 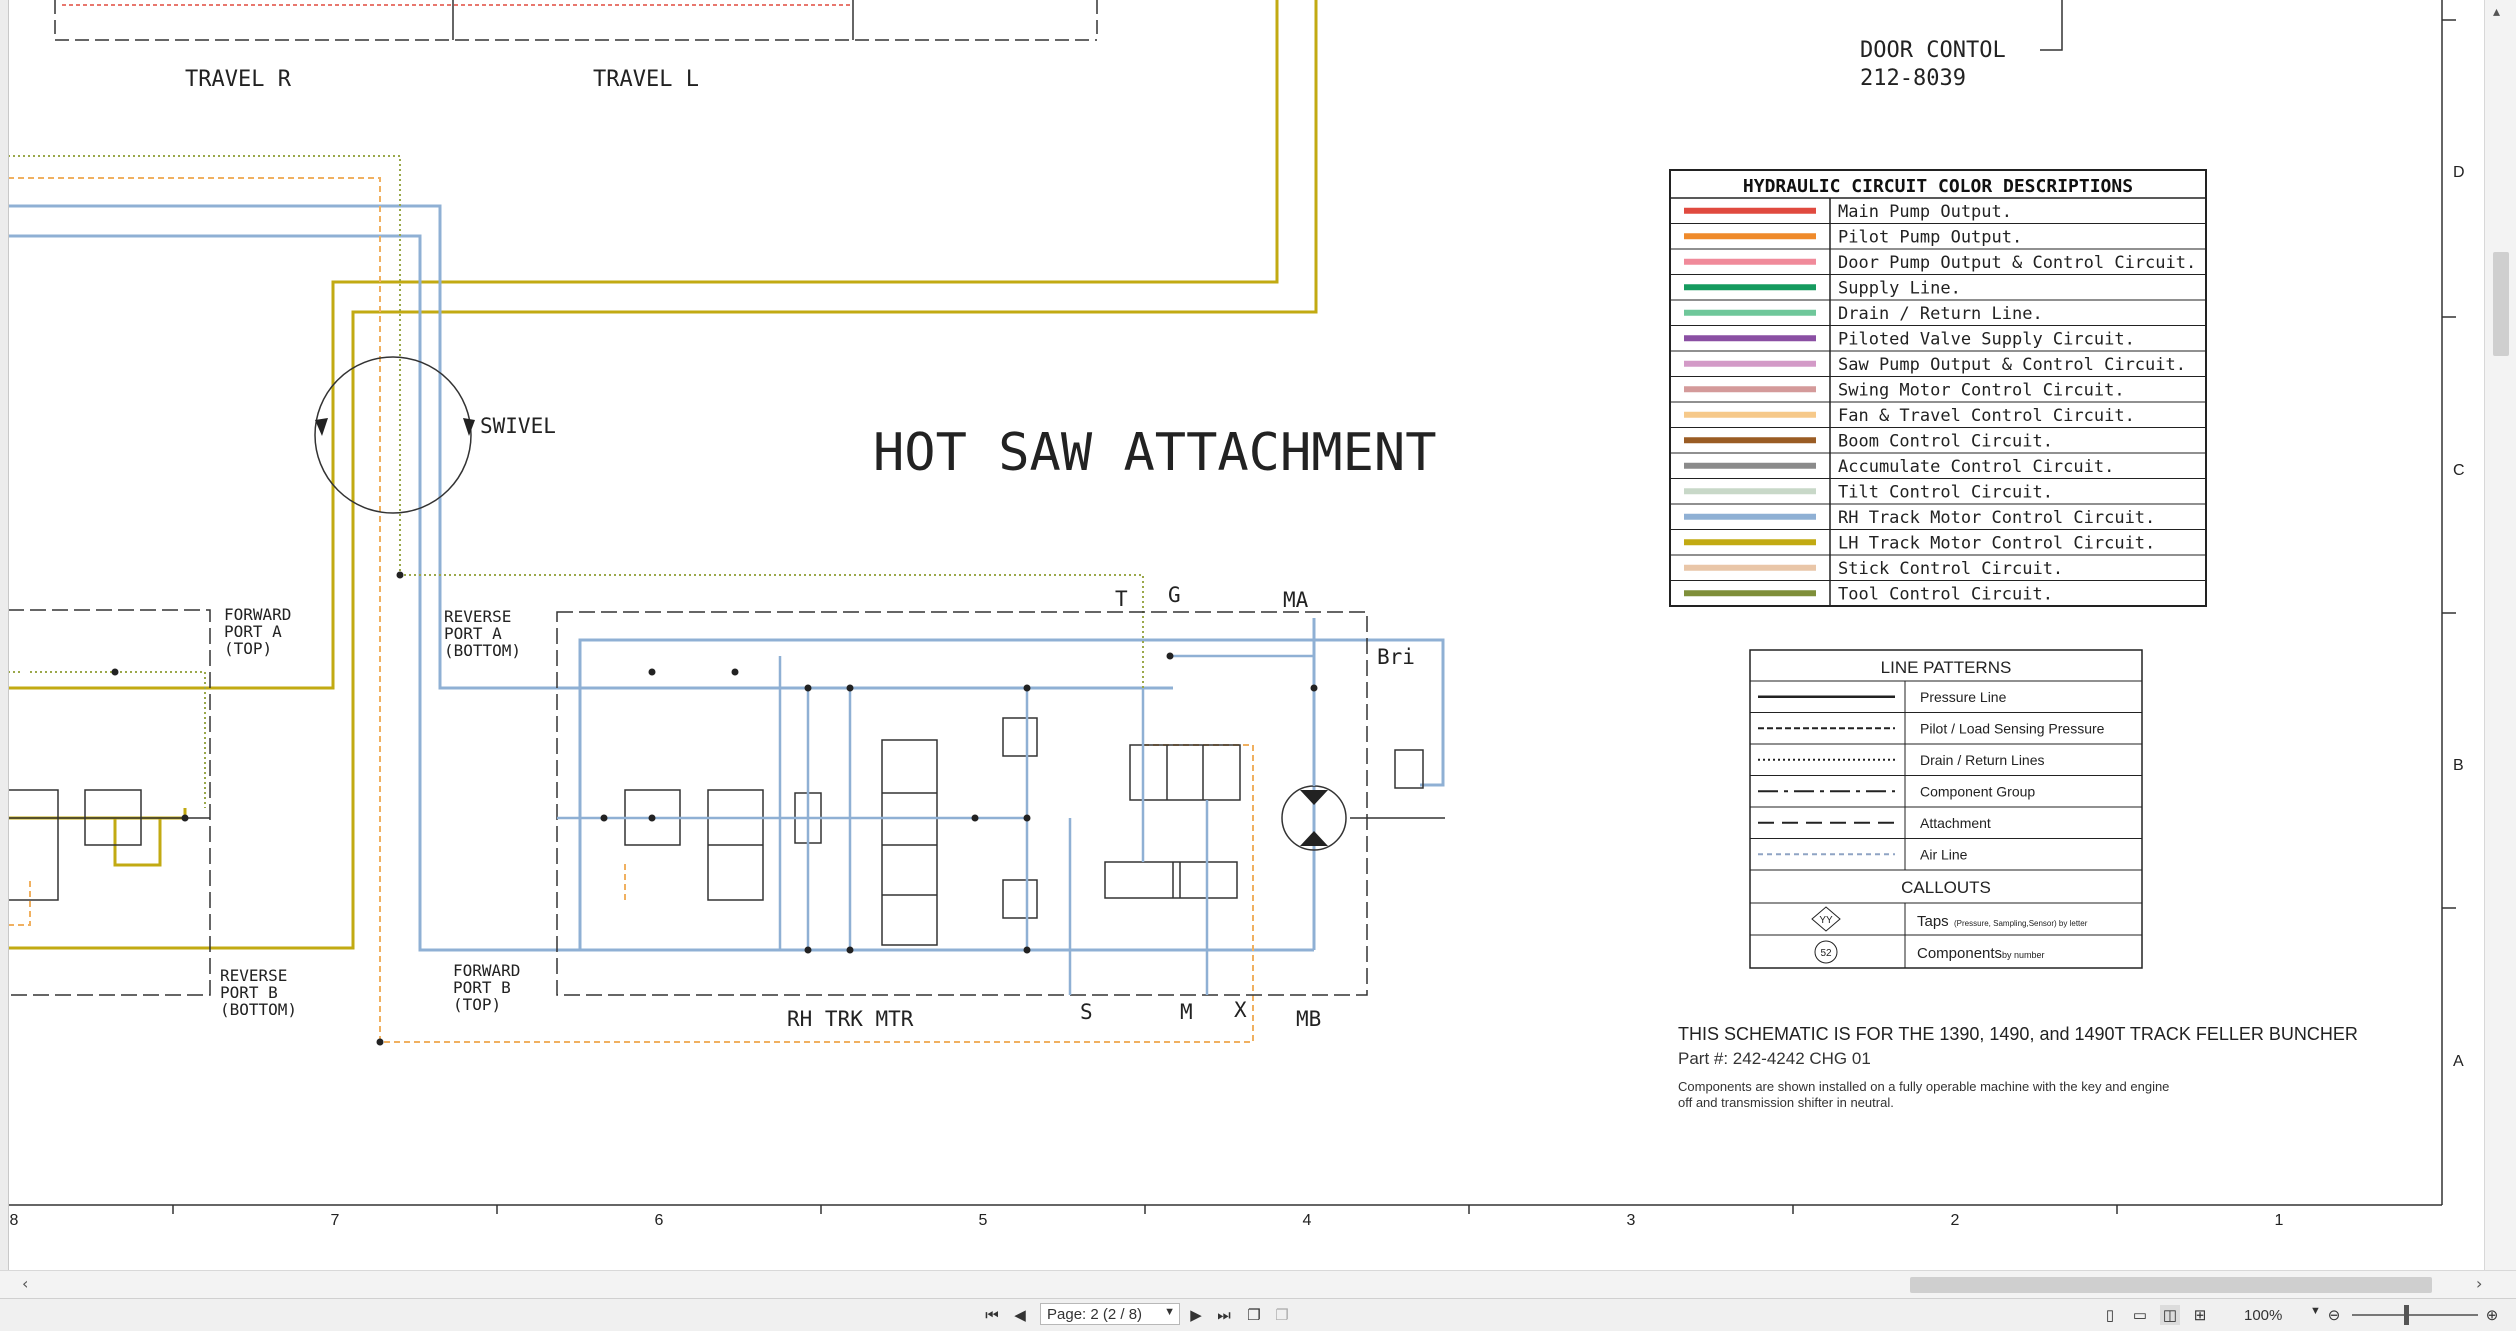 What do you see at coordinates (2406, 1315) in the screenshot?
I see `zoom-slider-knob` at bounding box center [2406, 1315].